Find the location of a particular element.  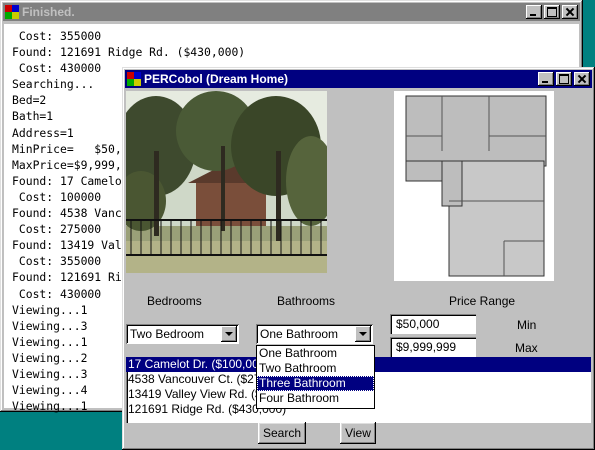

min-price-input: $50,000 is located at coordinates (433, 324).